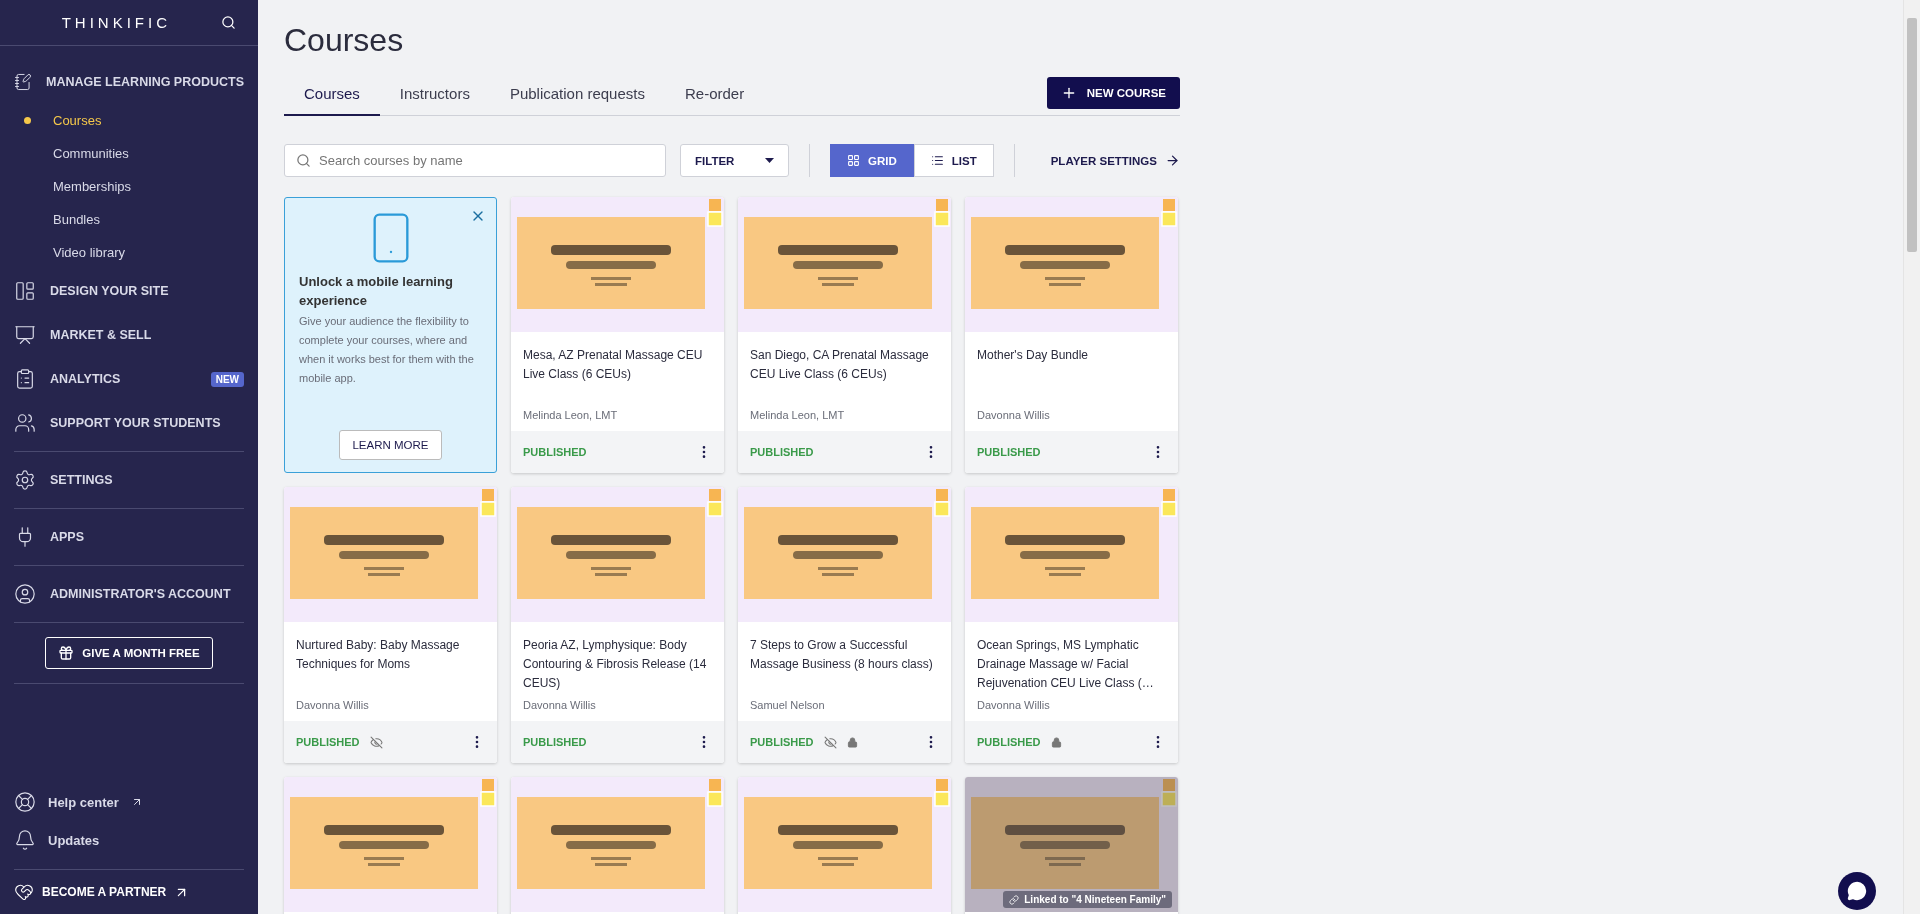  I want to click on course-card: Mother's Day Bundle Davonna Willis PUBLISHED, so click(1071, 335).